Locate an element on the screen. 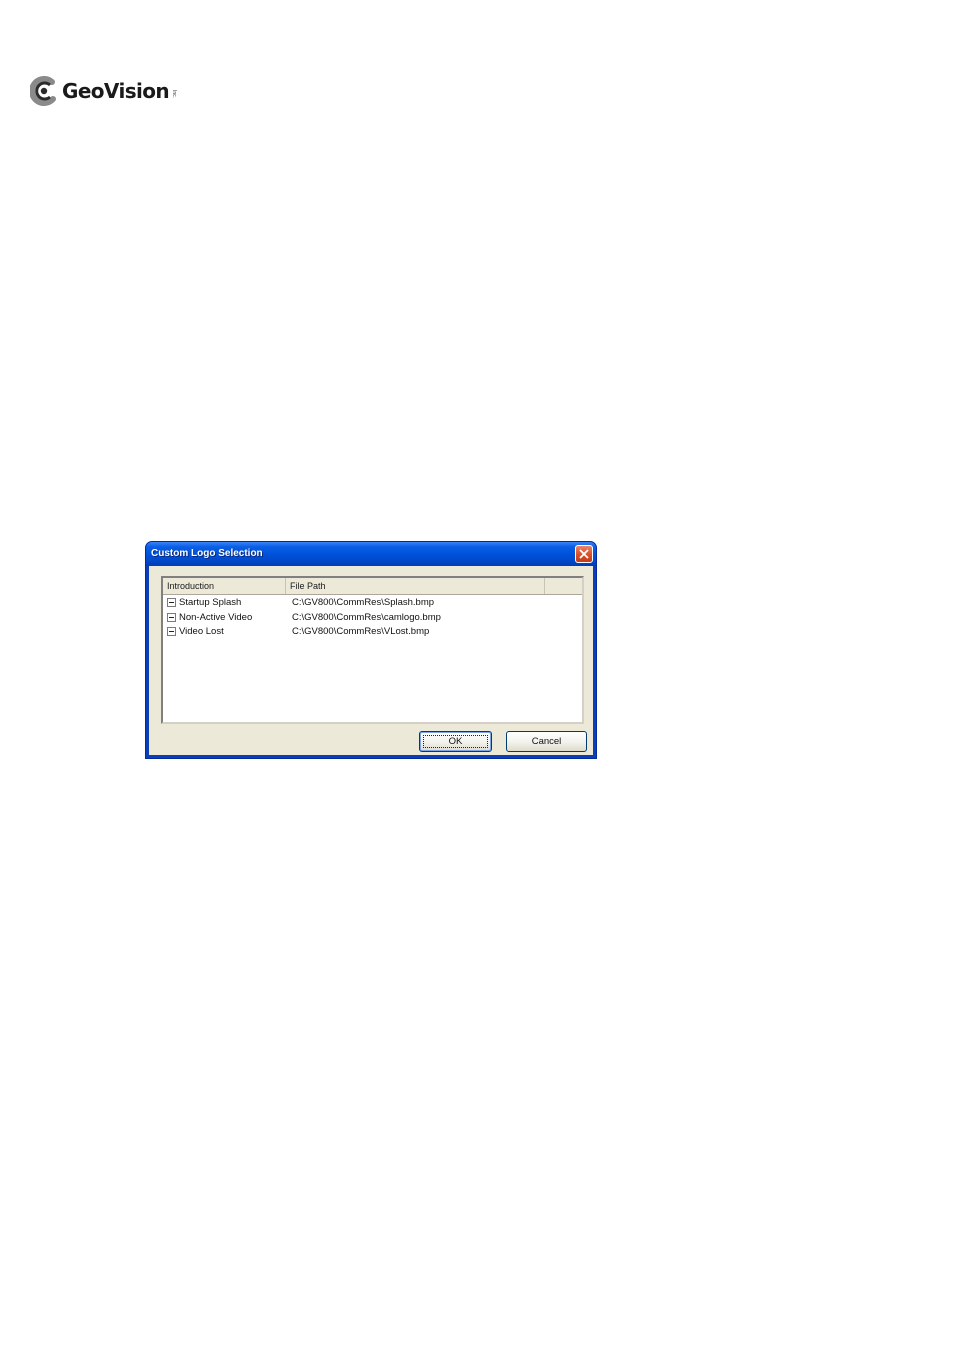  list-item: Video Lost C:\GV800\CommRes\VLost.bmp is located at coordinates (372, 632).